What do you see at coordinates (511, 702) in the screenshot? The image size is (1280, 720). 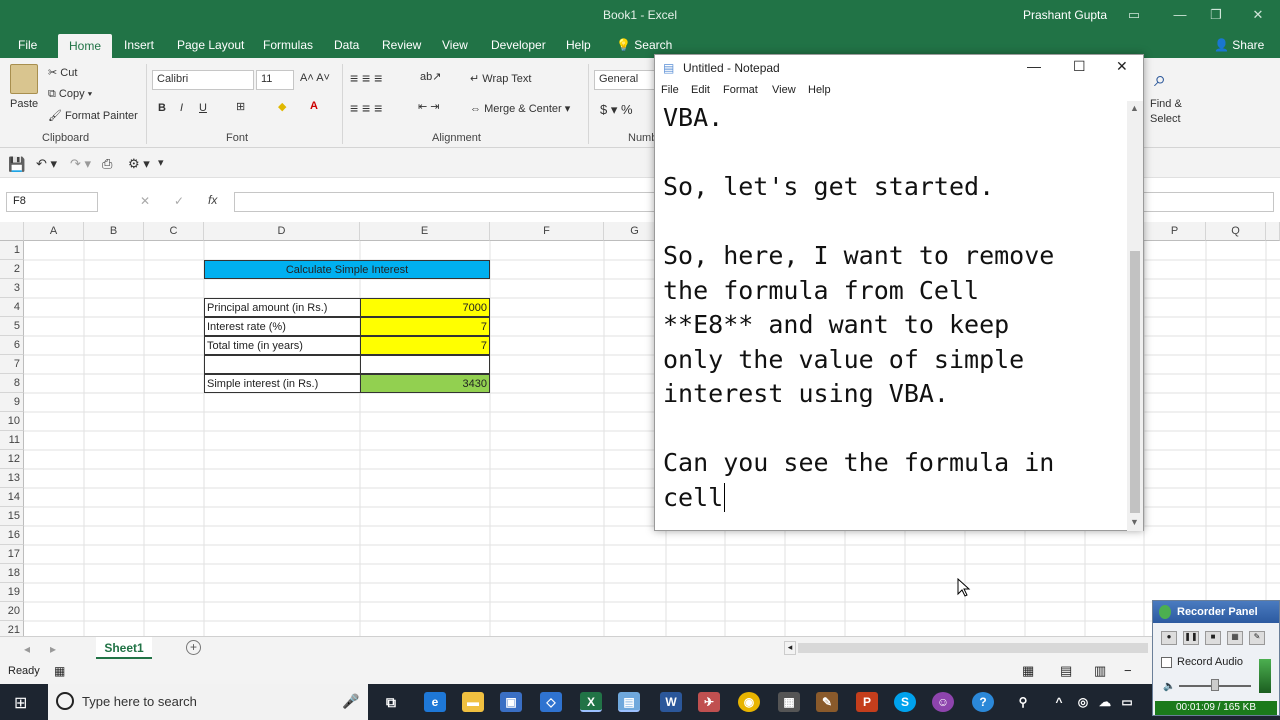 I see `store-icon: ▣` at bounding box center [511, 702].